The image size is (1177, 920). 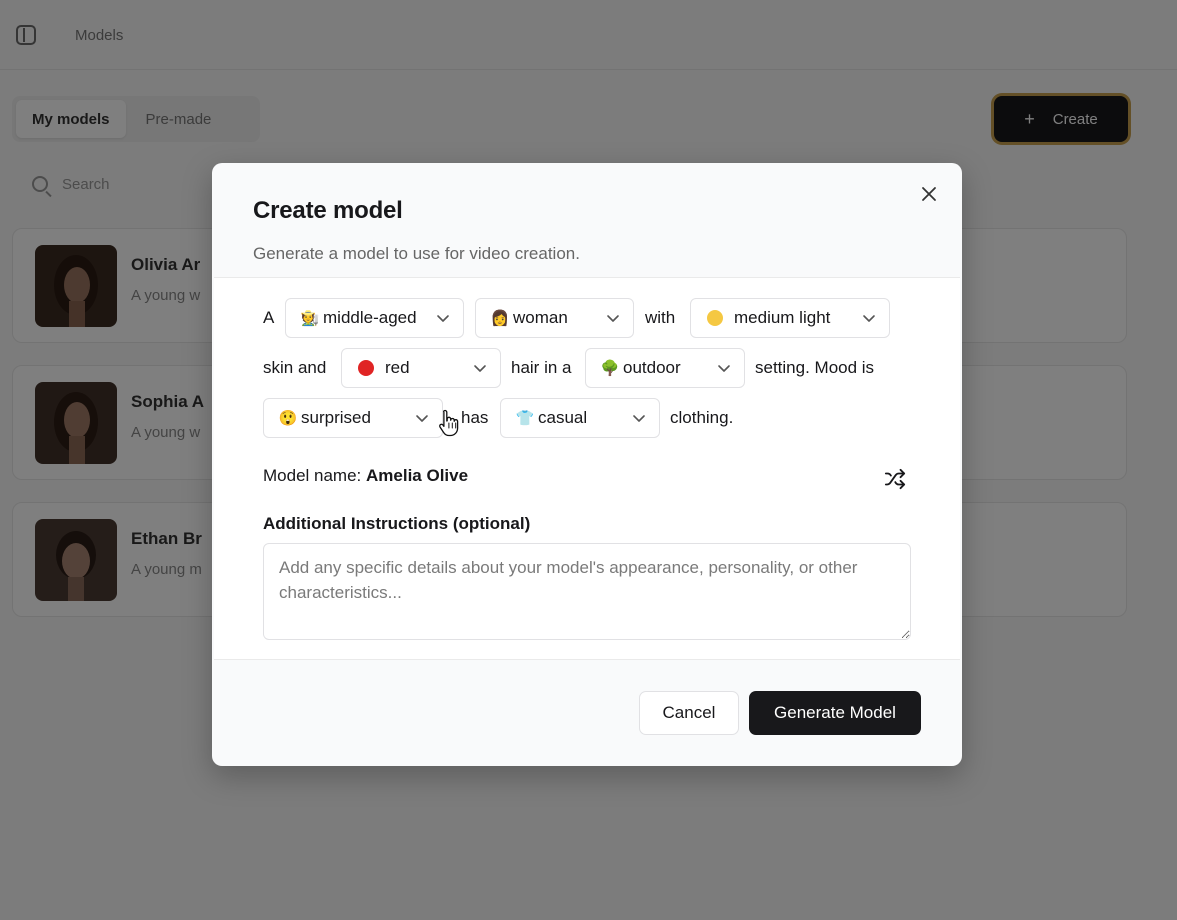 What do you see at coordinates (540, 317) in the screenshot?
I see `gender-select-value: woman` at bounding box center [540, 317].